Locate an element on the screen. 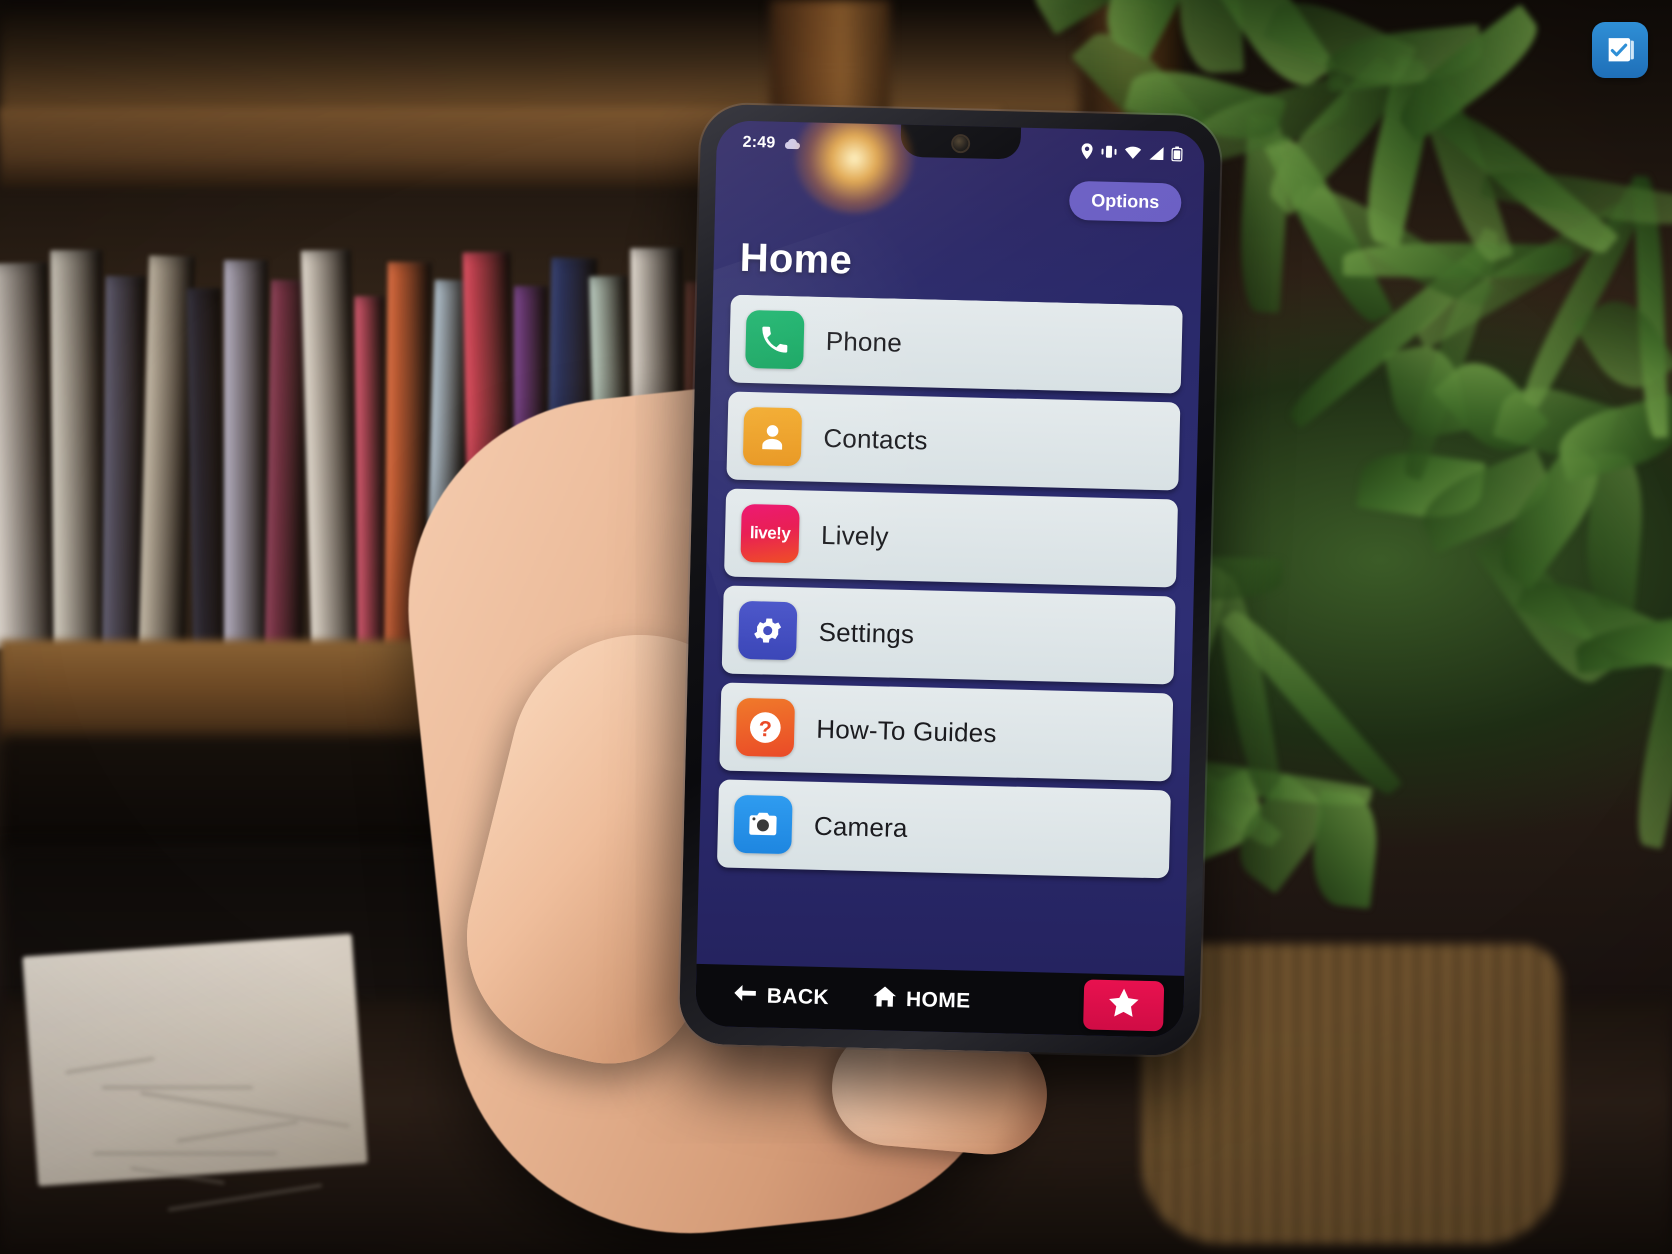 The height and width of the screenshot is (1254, 1672). question-mark-icon: ? is located at coordinates (765, 727).